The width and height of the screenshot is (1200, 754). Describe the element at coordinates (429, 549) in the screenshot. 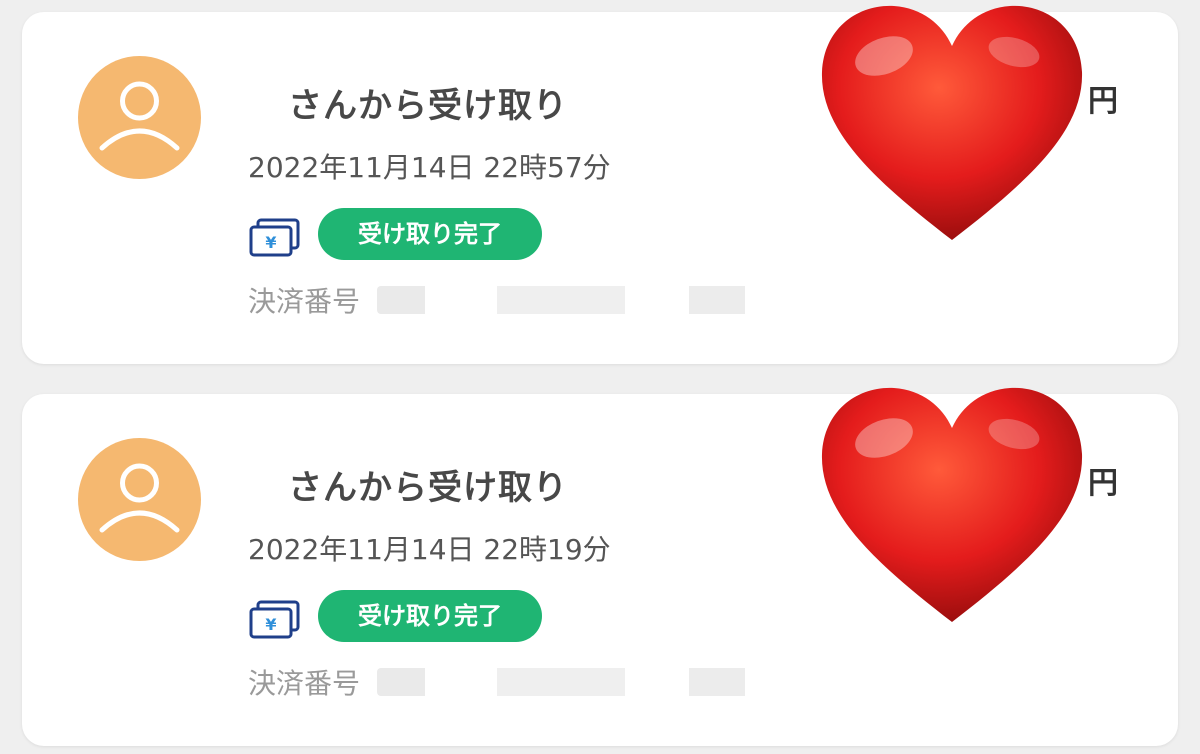

I see `transaction-datetime: 2022年11月14日 22時19分` at that location.